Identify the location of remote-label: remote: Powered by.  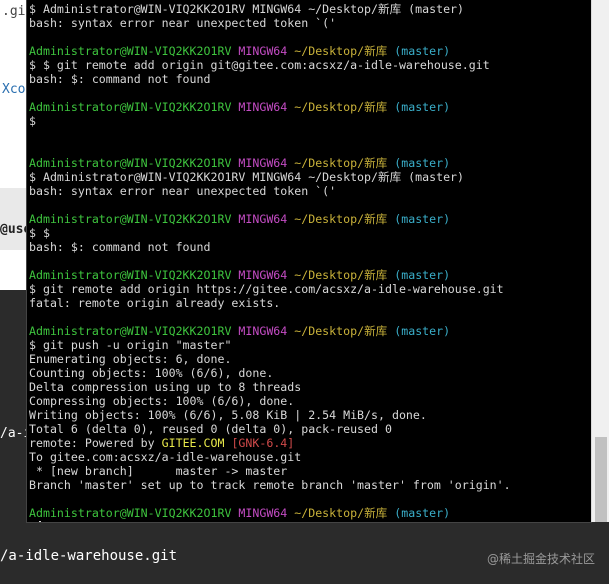
(95, 443).